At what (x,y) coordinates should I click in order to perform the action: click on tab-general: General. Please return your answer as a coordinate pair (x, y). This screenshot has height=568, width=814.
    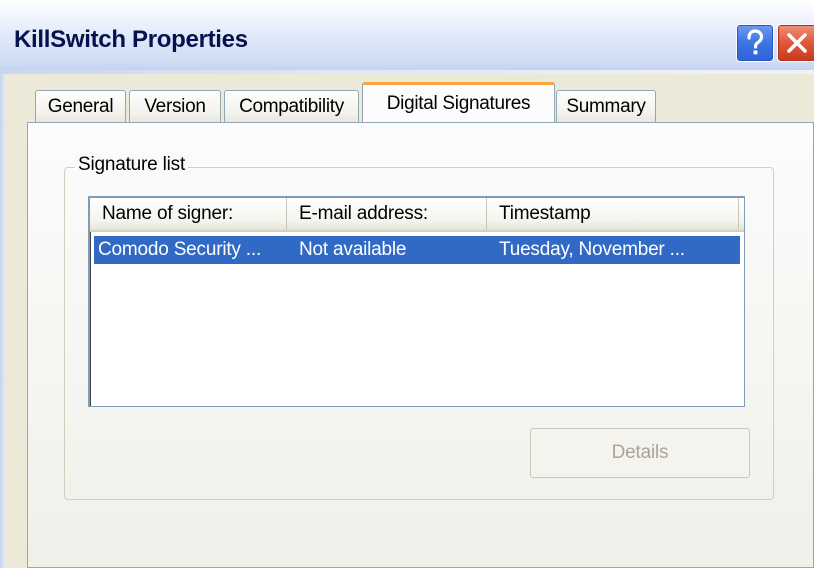
    Looking at the image, I should click on (80, 106).